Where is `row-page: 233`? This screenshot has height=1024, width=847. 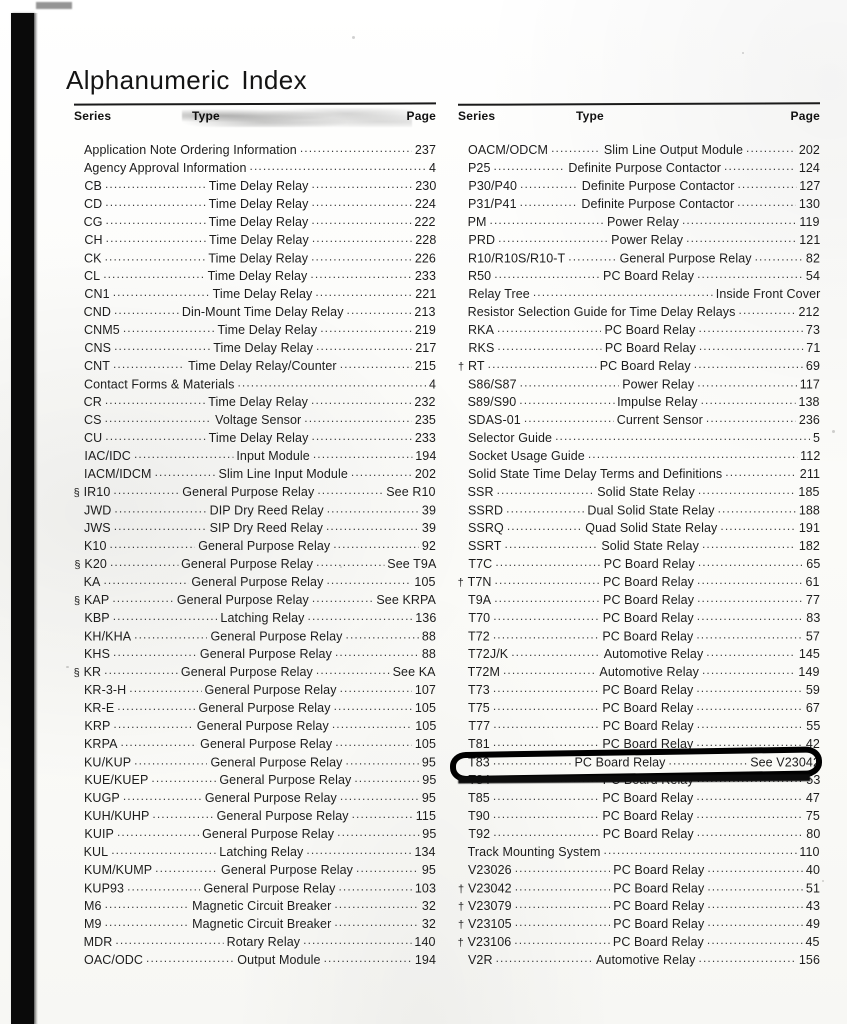
row-page: 233 is located at coordinates (425, 276).